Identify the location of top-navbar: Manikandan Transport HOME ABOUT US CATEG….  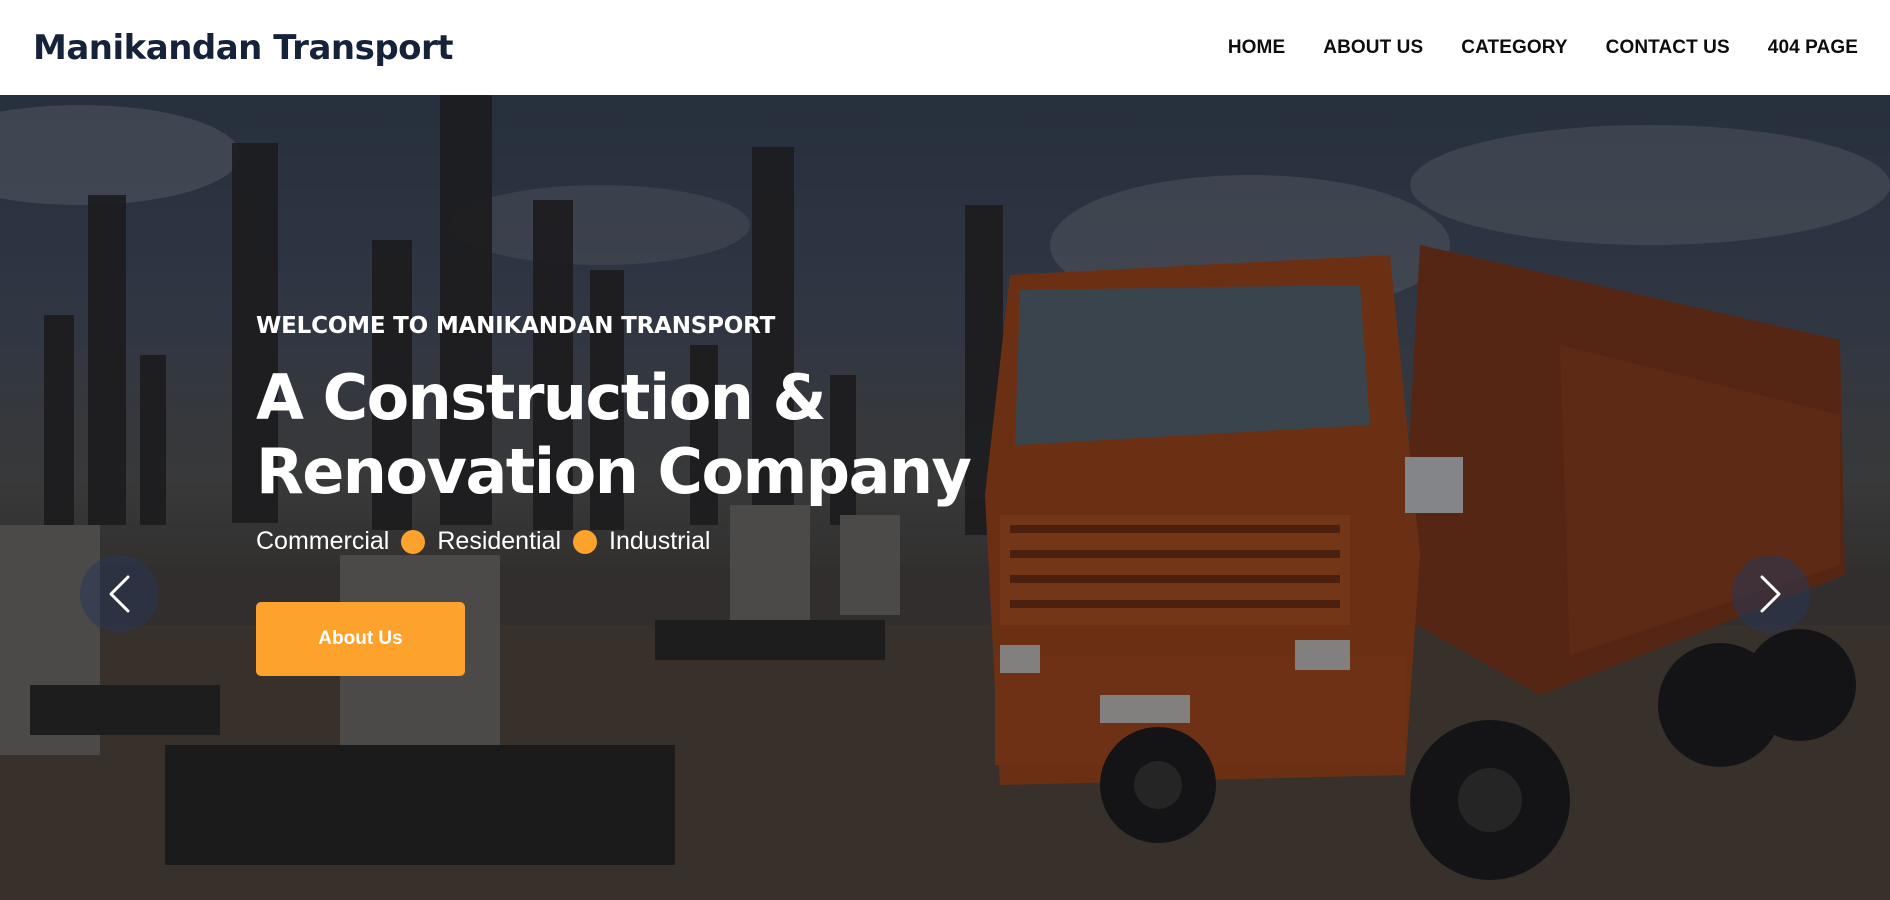
(945, 47).